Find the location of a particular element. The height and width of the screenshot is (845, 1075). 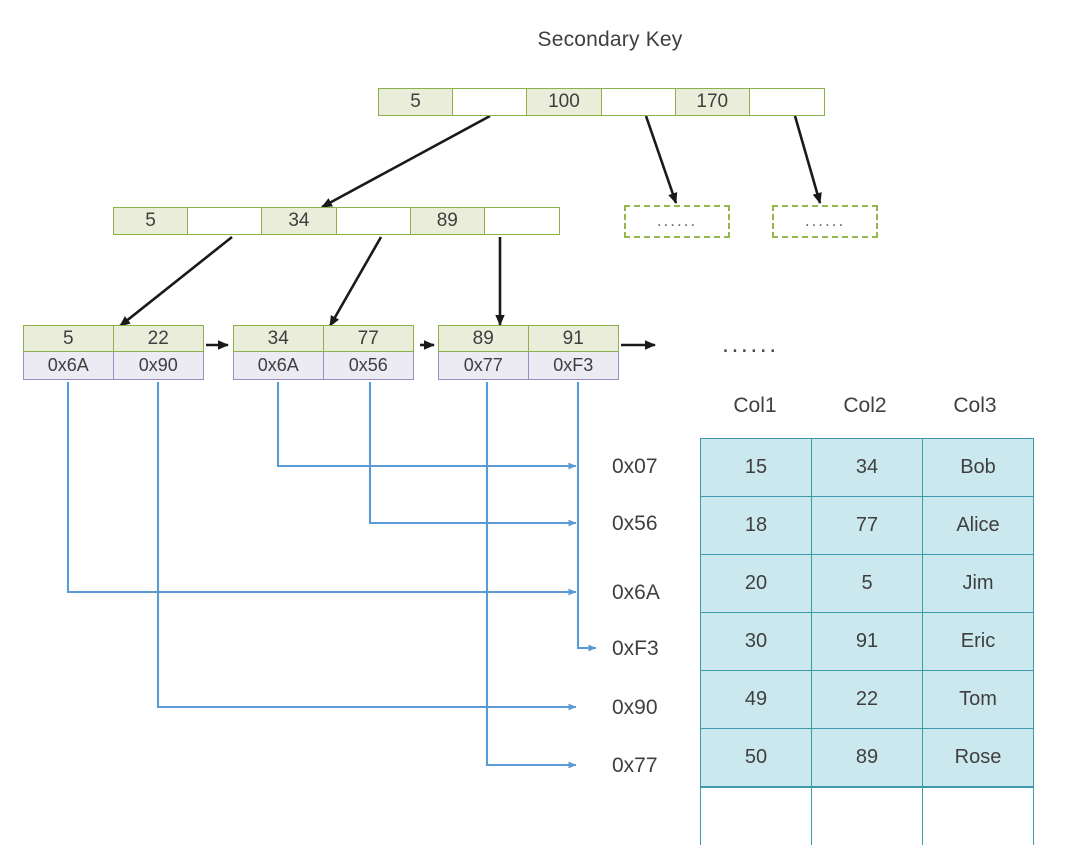

table-row: 49 22 Tom is located at coordinates (867, 700).